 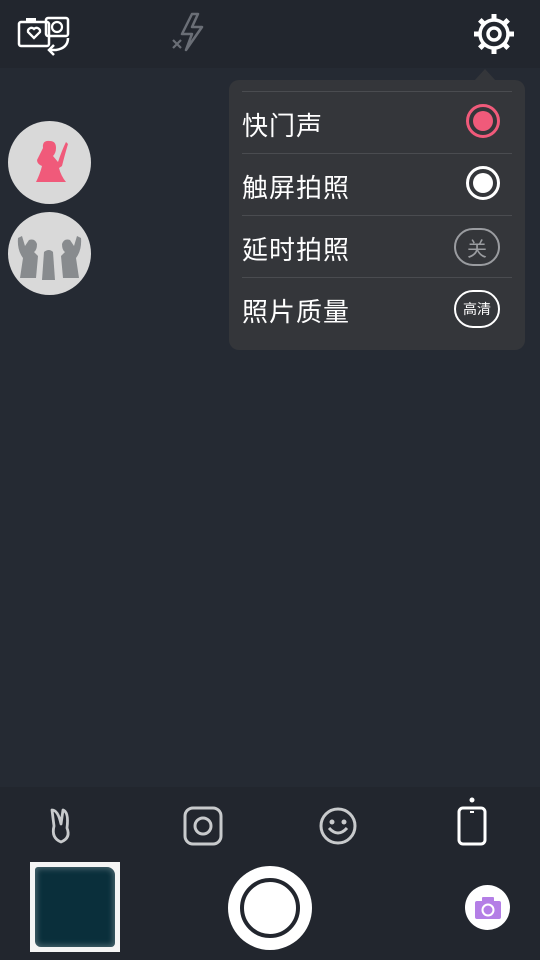 I want to click on single-pose-icon, so click(x=52, y=161).